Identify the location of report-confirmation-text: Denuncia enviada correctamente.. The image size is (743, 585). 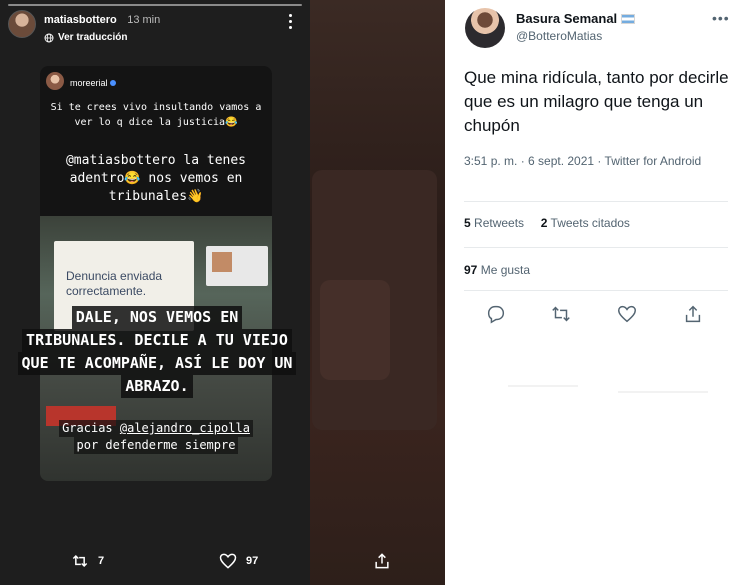
(114, 283).